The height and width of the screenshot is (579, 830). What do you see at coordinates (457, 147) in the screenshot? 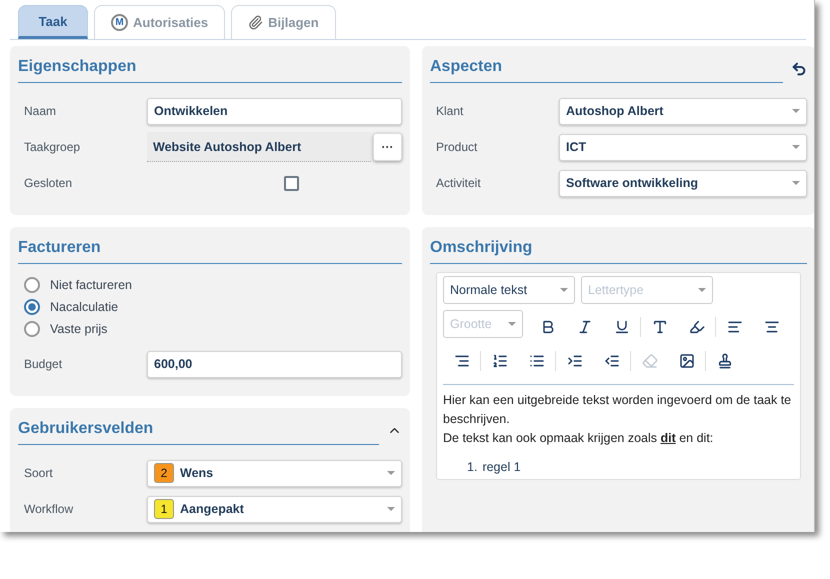
I see `field-label: Product` at bounding box center [457, 147].